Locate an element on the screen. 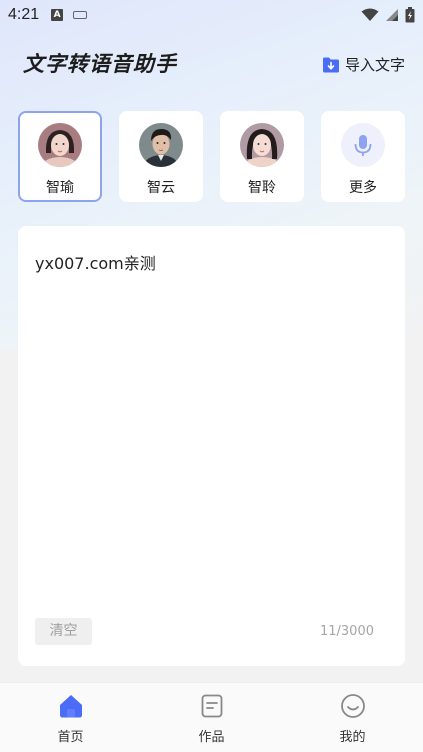  char-count: 11/3000 is located at coordinates (346, 631).